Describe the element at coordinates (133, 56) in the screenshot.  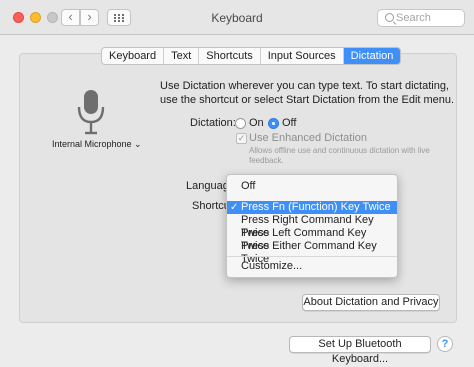
I see `tab-keyboard: Keyboard` at that location.